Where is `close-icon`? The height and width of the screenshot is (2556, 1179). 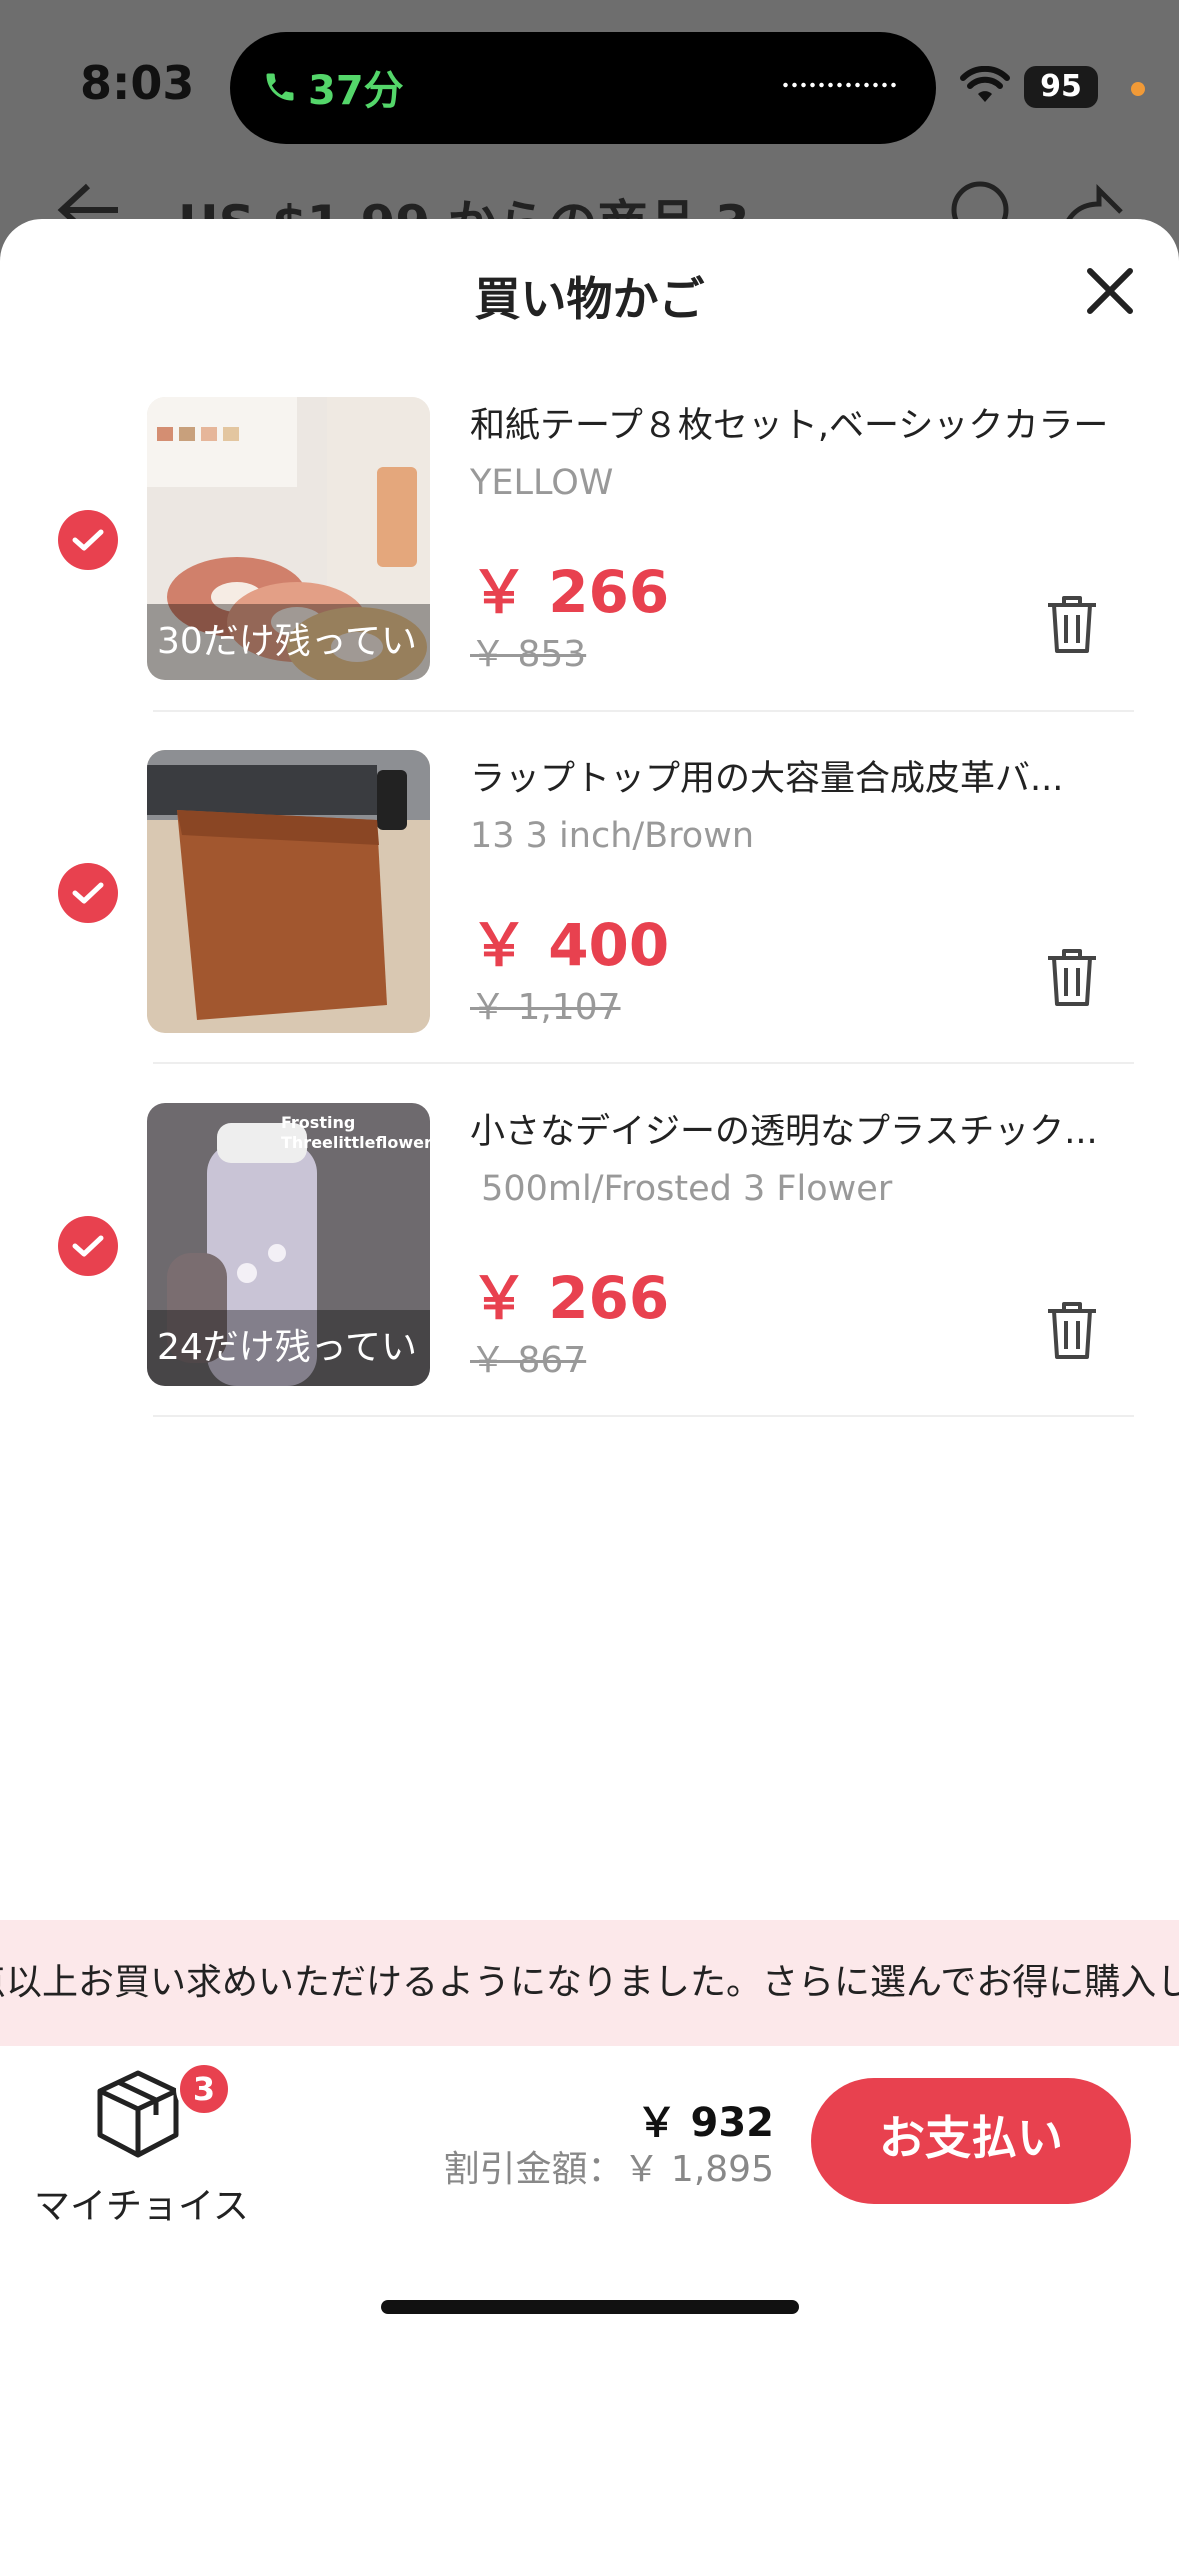
close-icon is located at coordinates (1110, 291).